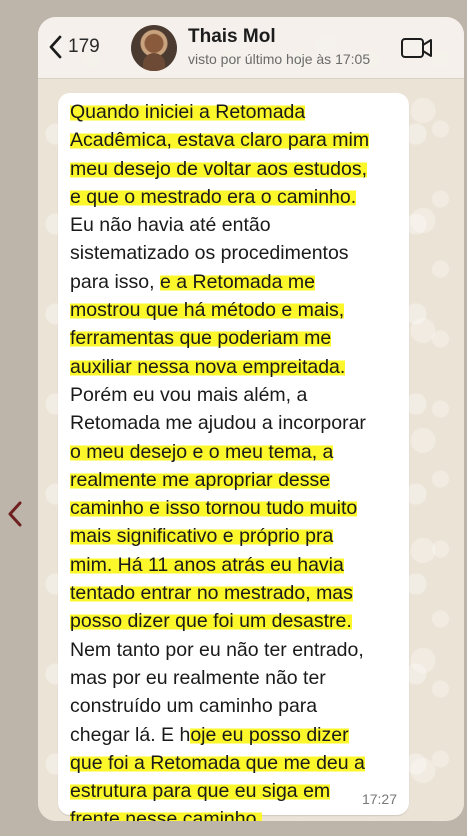 The width and height of the screenshot is (467, 836). I want to click on message-line: o meu desejo e o meu tema, a, so click(237, 452).